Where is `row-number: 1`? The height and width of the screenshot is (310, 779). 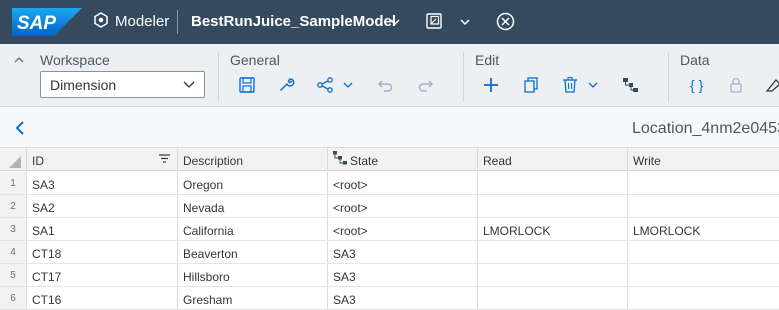 row-number: 1 is located at coordinates (13, 183).